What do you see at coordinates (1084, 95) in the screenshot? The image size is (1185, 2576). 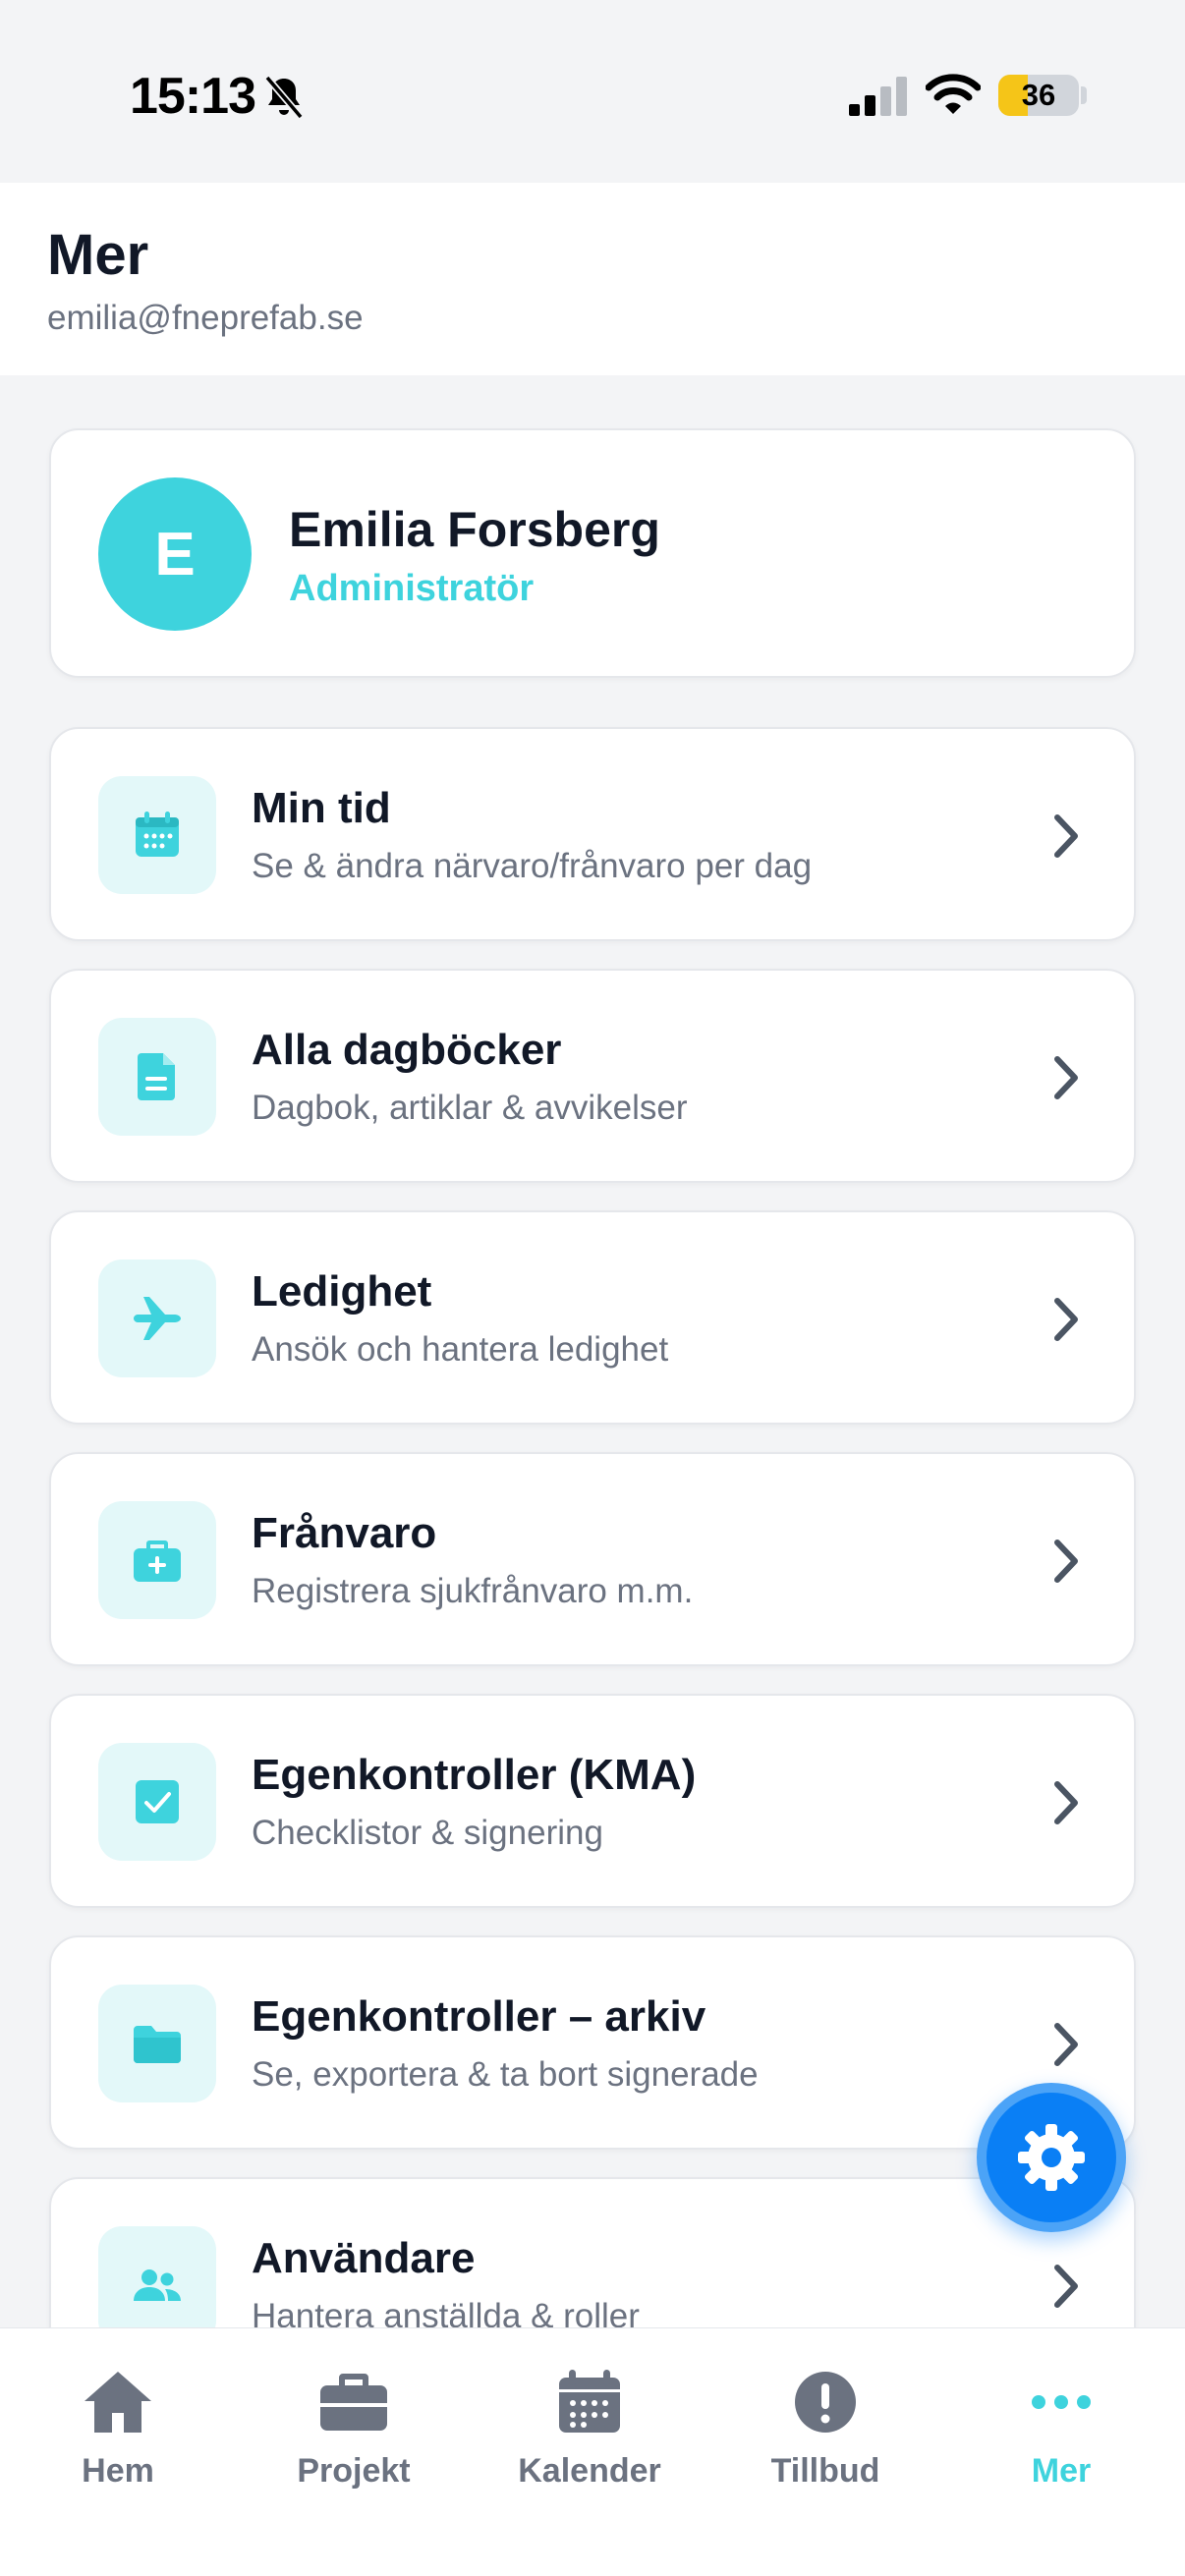 I see `battery-cap` at bounding box center [1084, 95].